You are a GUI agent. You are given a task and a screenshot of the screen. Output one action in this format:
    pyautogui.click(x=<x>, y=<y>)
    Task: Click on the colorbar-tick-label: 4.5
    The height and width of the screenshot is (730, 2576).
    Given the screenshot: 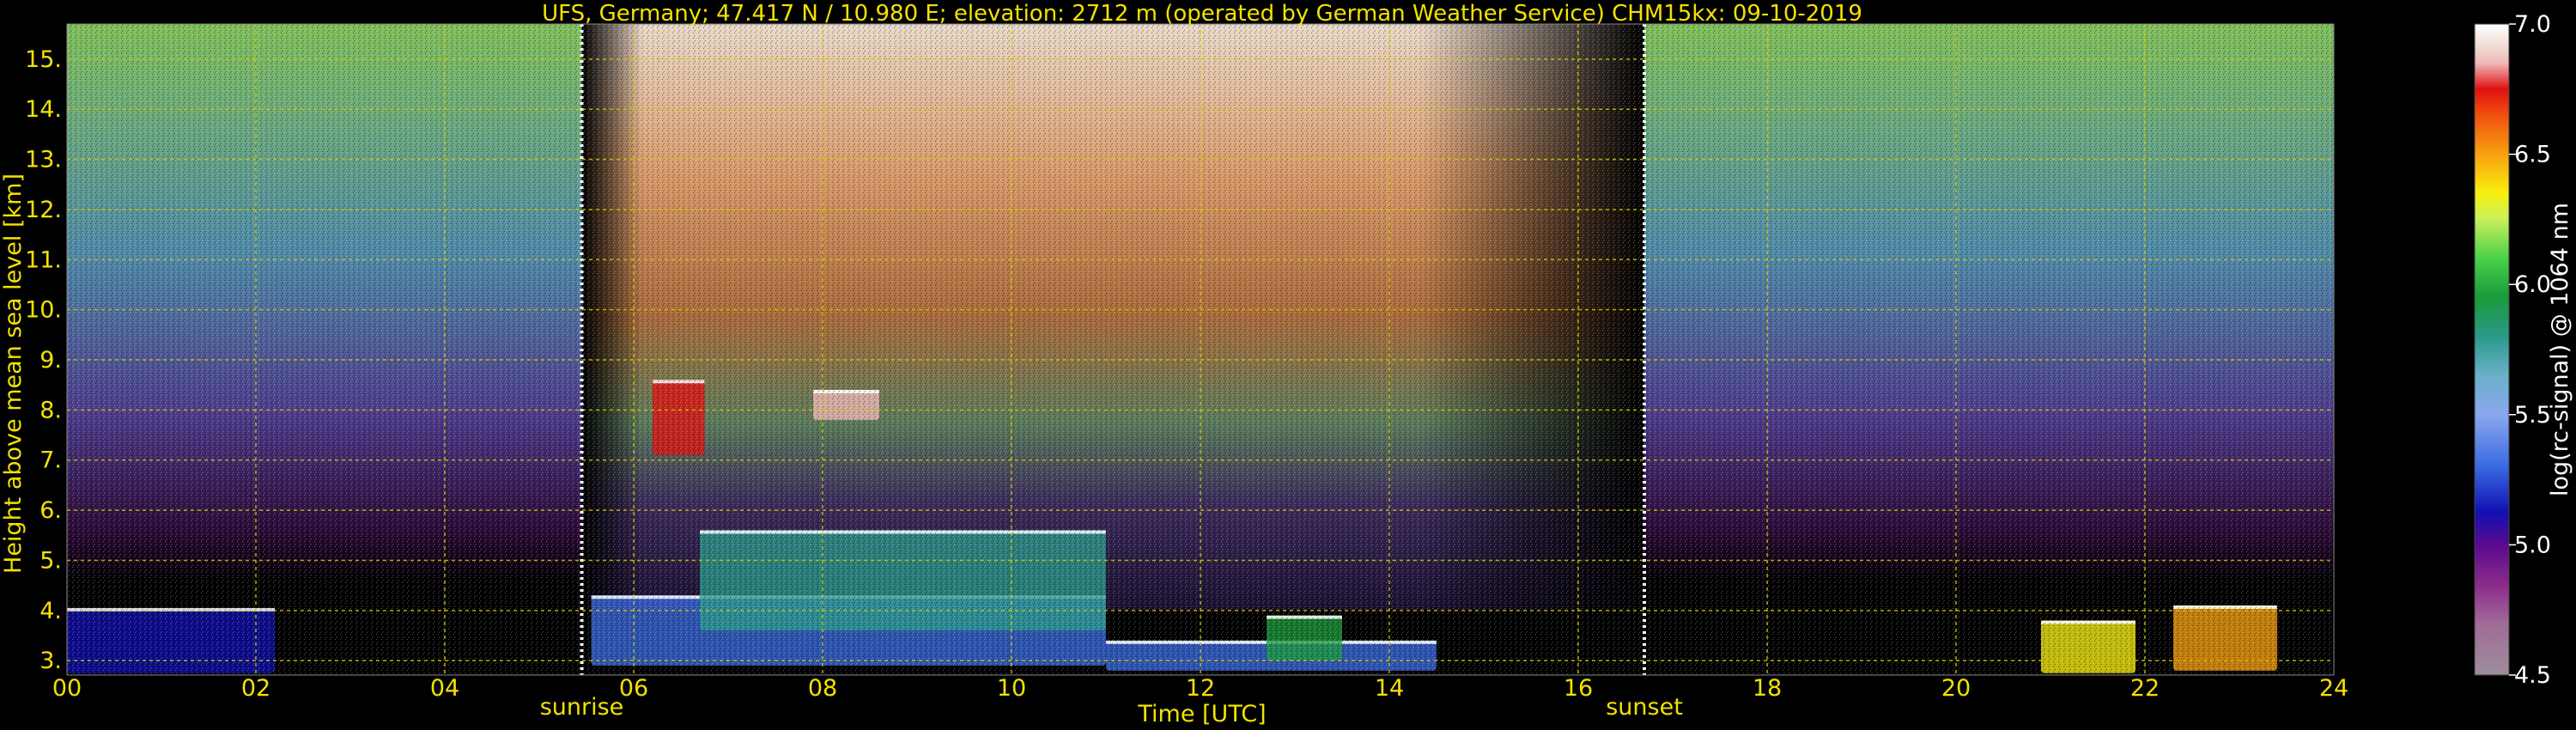 What is the action you would take?
    pyautogui.click(x=2532, y=675)
    